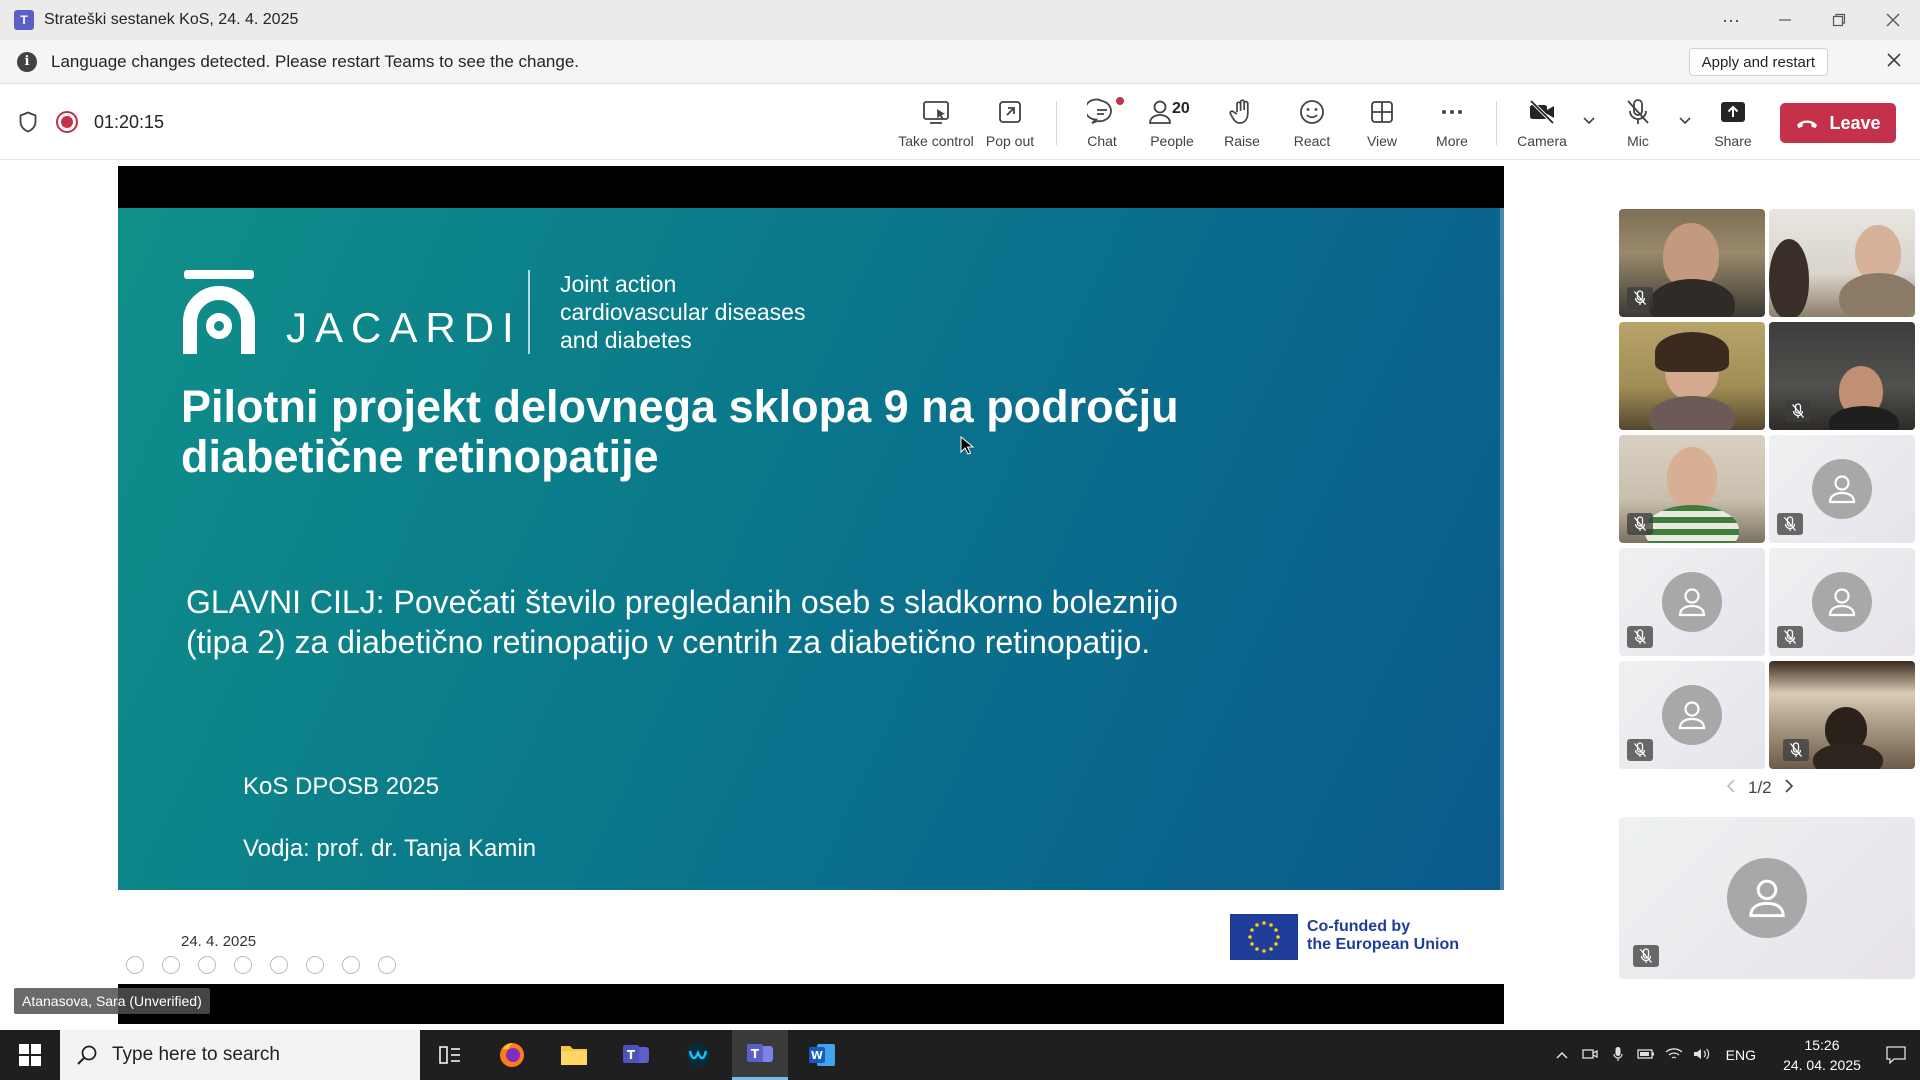 This screenshot has height=1080, width=1920. Describe the element at coordinates (1542, 122) in the screenshot. I see `camera-button: Camera` at that location.